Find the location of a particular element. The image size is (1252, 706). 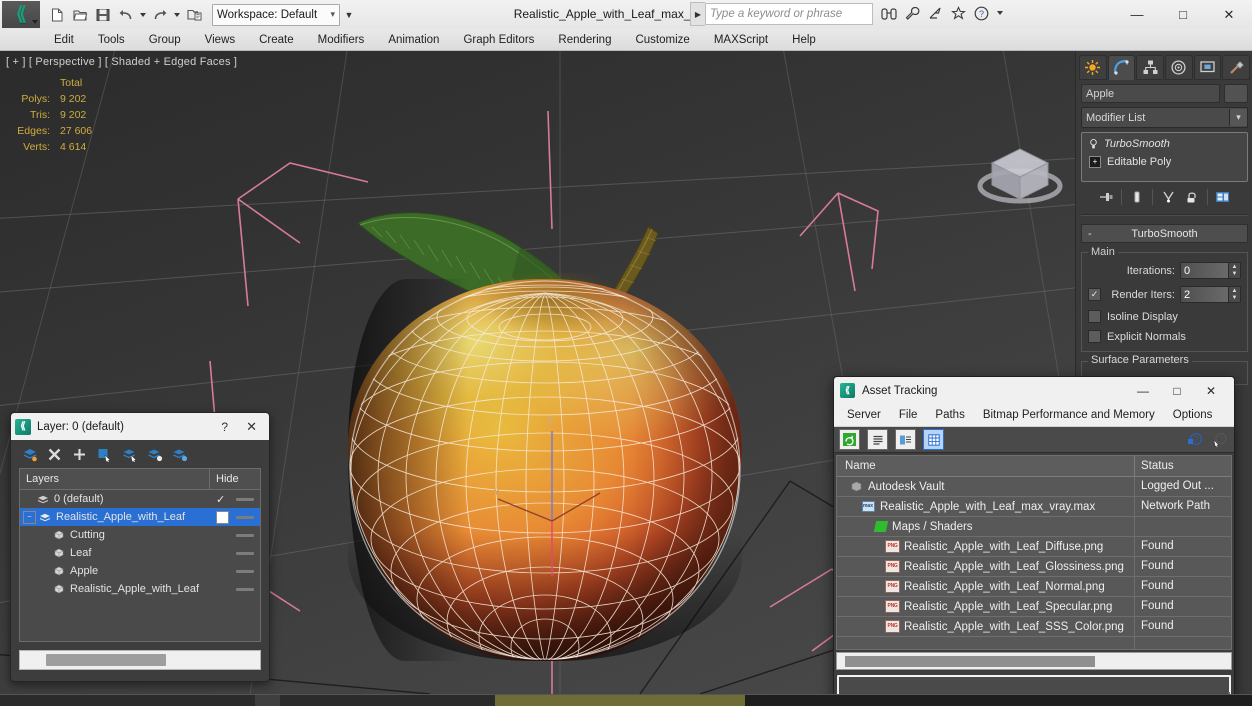

iterations-value: 0 is located at coordinates (1204, 270).